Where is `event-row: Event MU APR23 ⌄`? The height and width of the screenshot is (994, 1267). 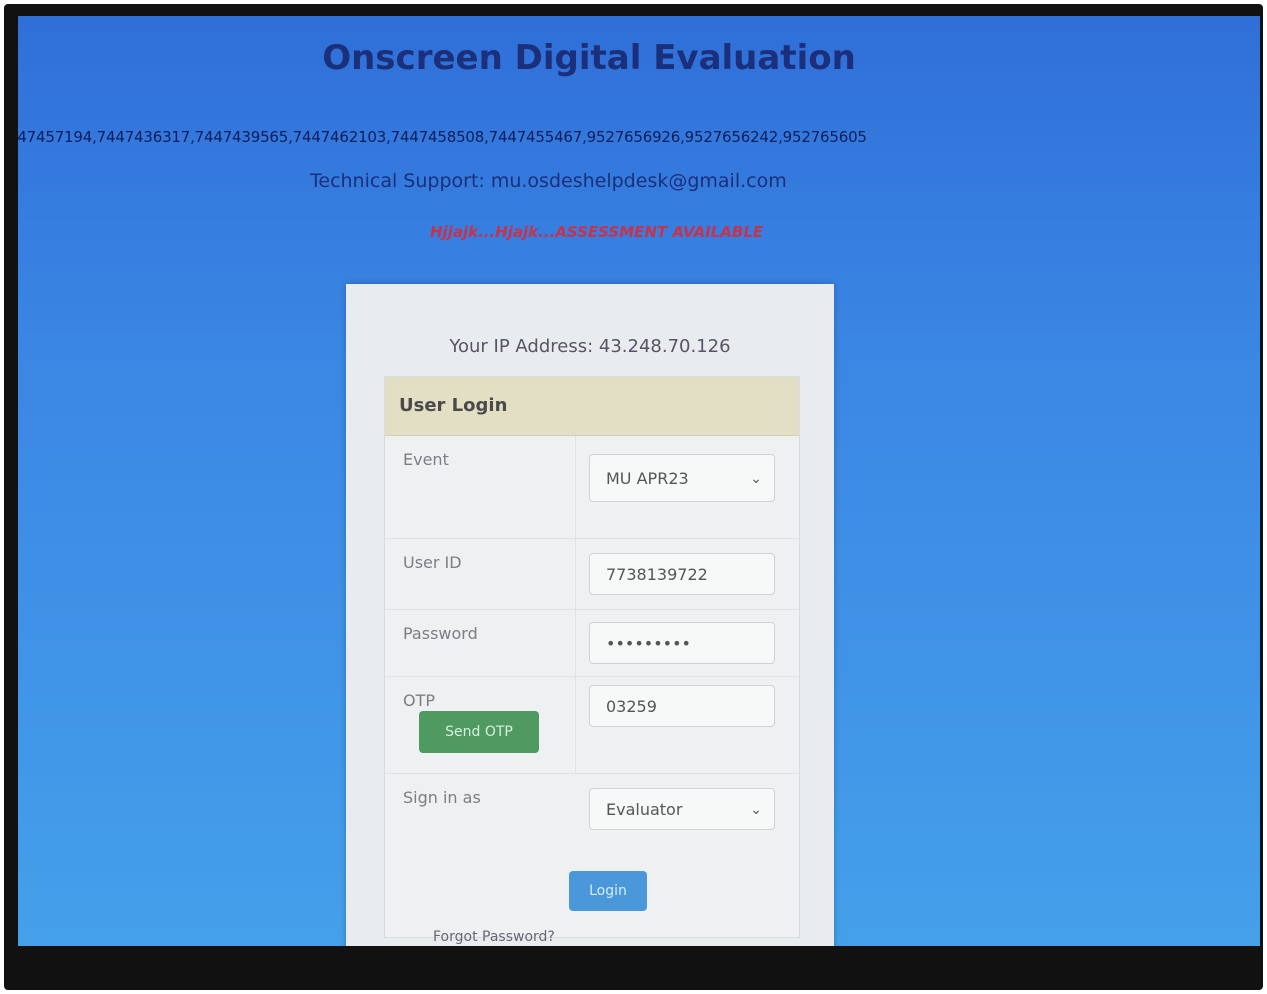 event-row: Event MU APR23 ⌄ is located at coordinates (592, 487).